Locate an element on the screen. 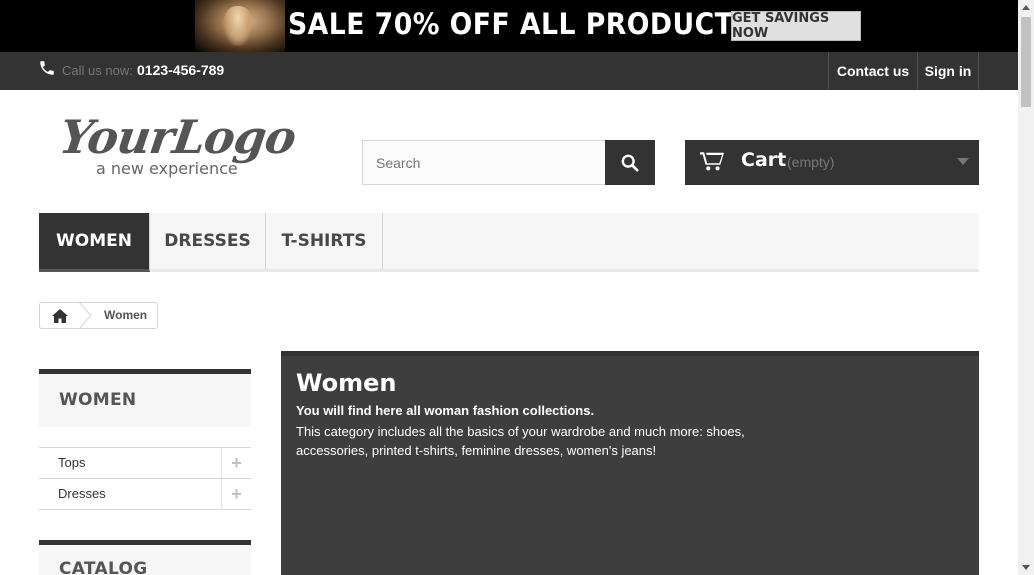 The height and width of the screenshot is (575, 1034). cart-icon is located at coordinates (712, 161).